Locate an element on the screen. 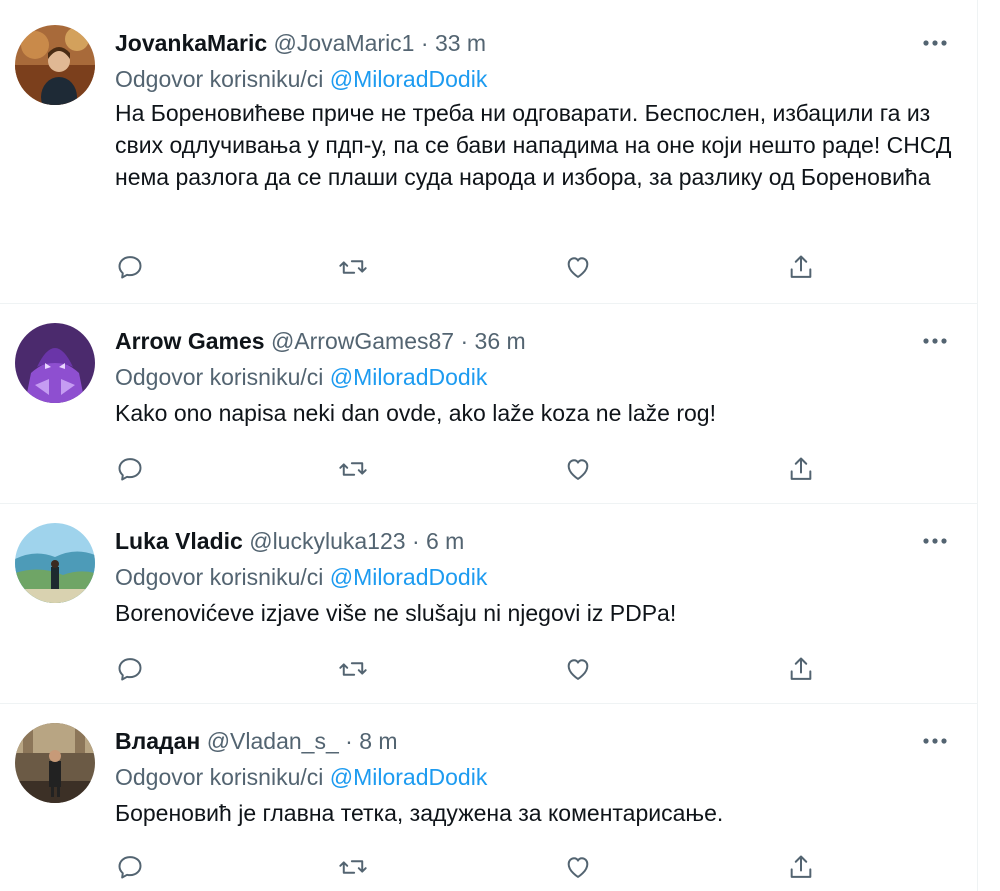 The height and width of the screenshot is (891, 1000). tweet-header: Luka Vladic @luckyluka123 · 6 m is located at coordinates (289, 541).